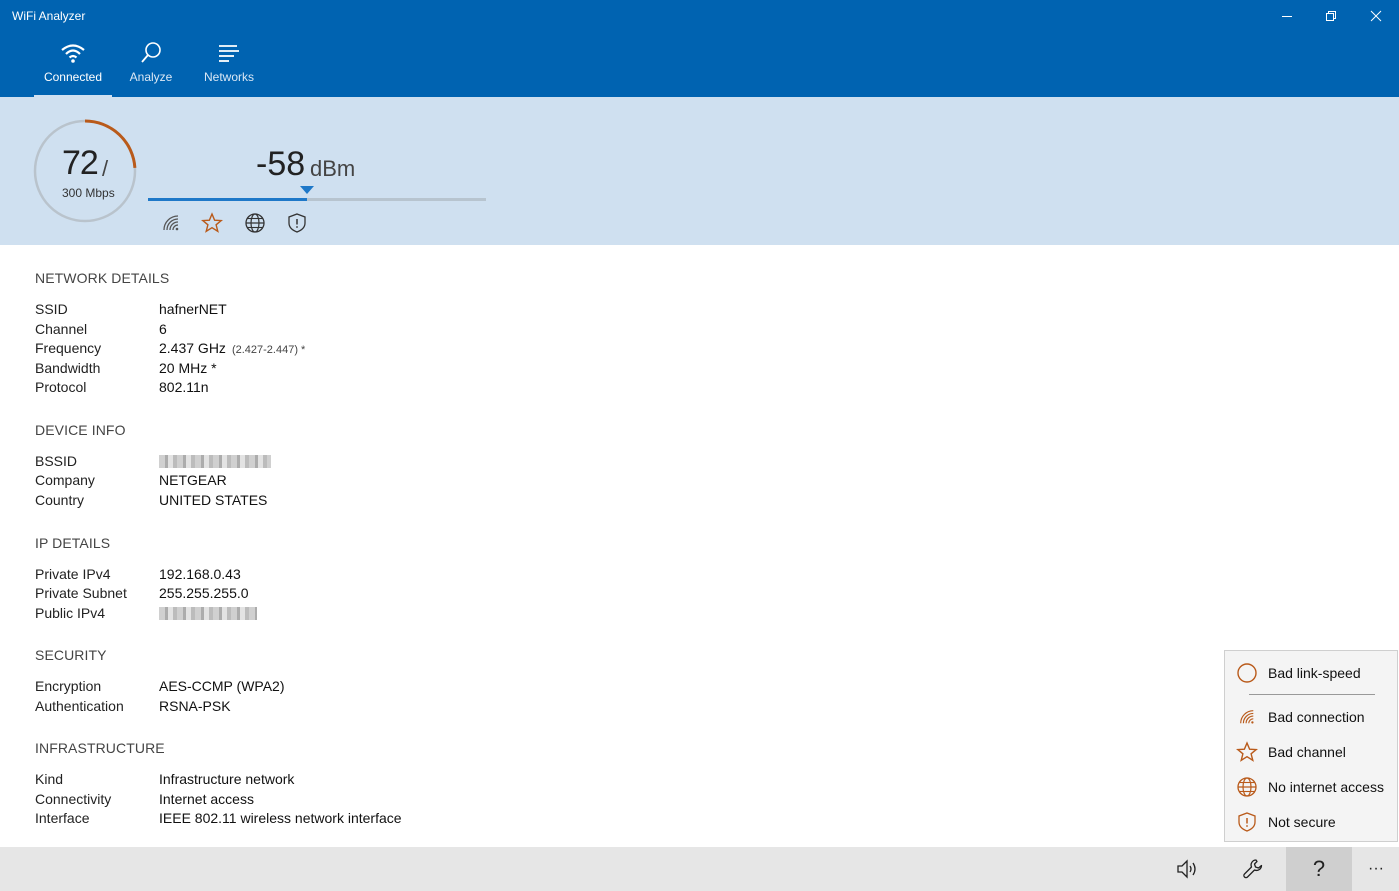  Describe the element at coordinates (49, 779) in the screenshot. I see `label-kind: Kind` at that location.